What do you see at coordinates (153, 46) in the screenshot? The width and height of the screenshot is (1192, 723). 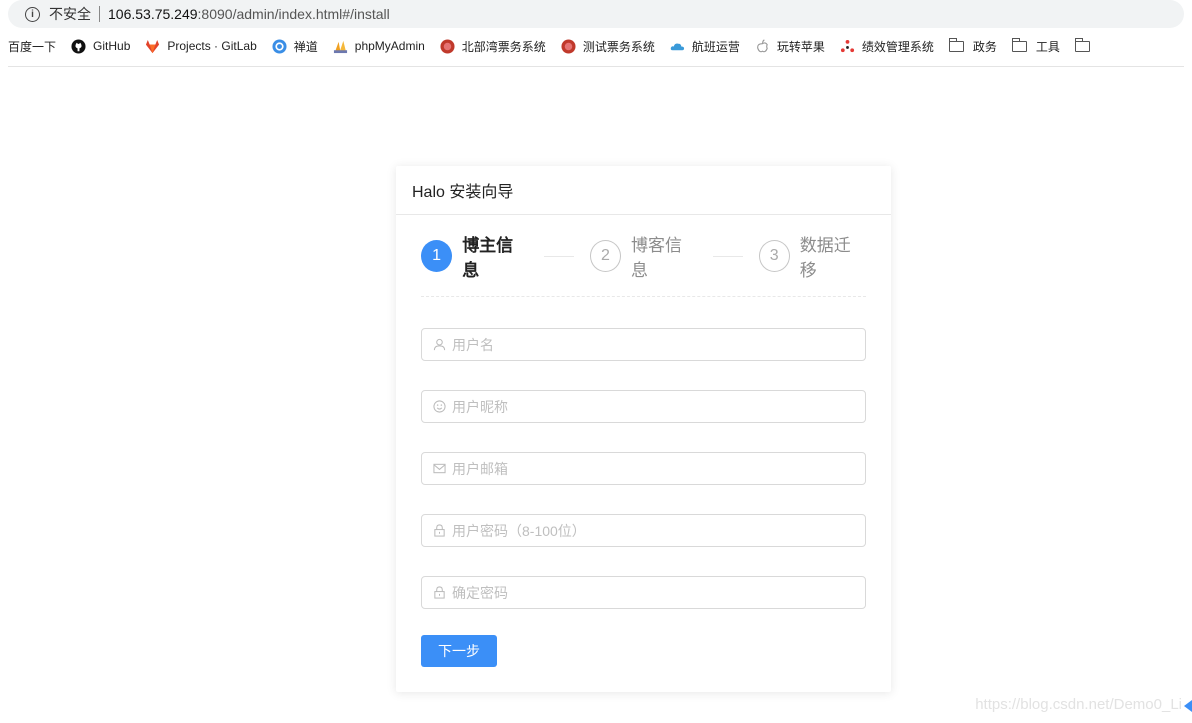 I see `gitlab-icon` at bounding box center [153, 46].